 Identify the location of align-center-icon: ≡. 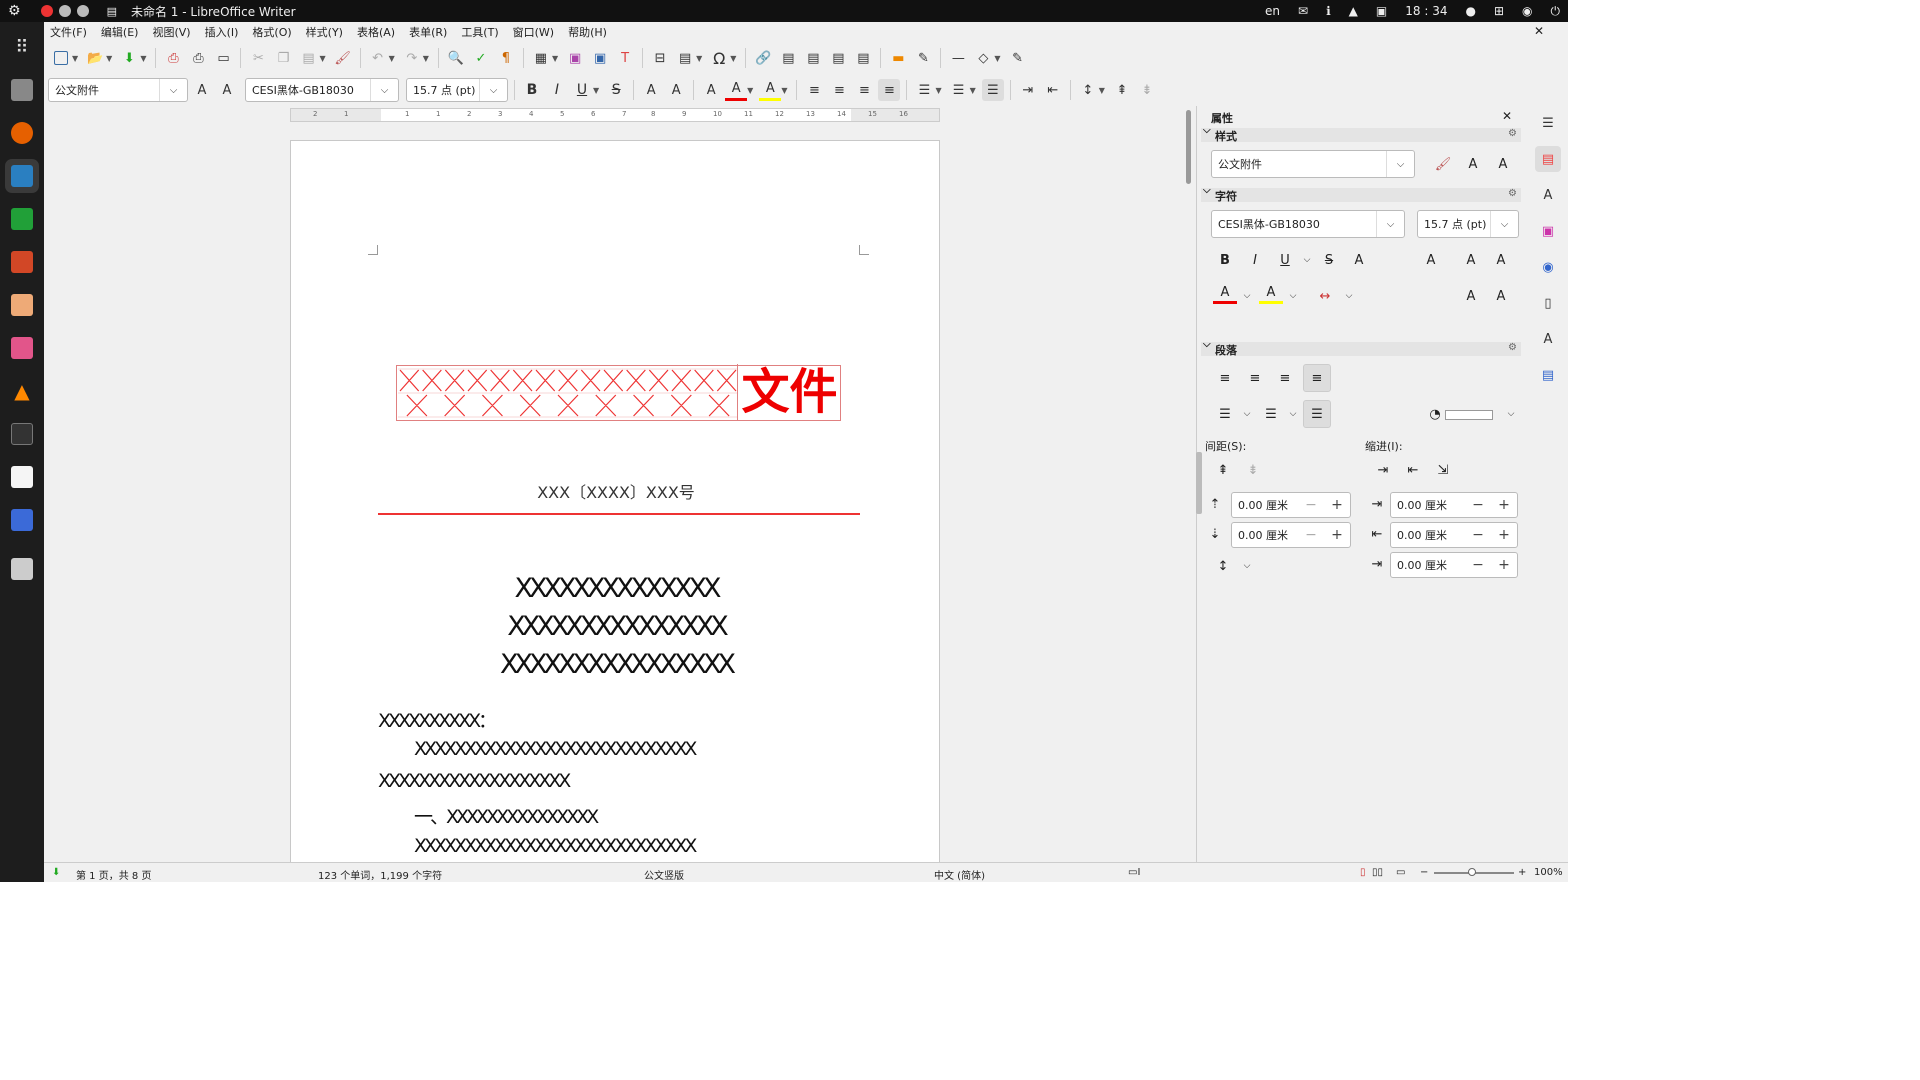
(1255, 378).